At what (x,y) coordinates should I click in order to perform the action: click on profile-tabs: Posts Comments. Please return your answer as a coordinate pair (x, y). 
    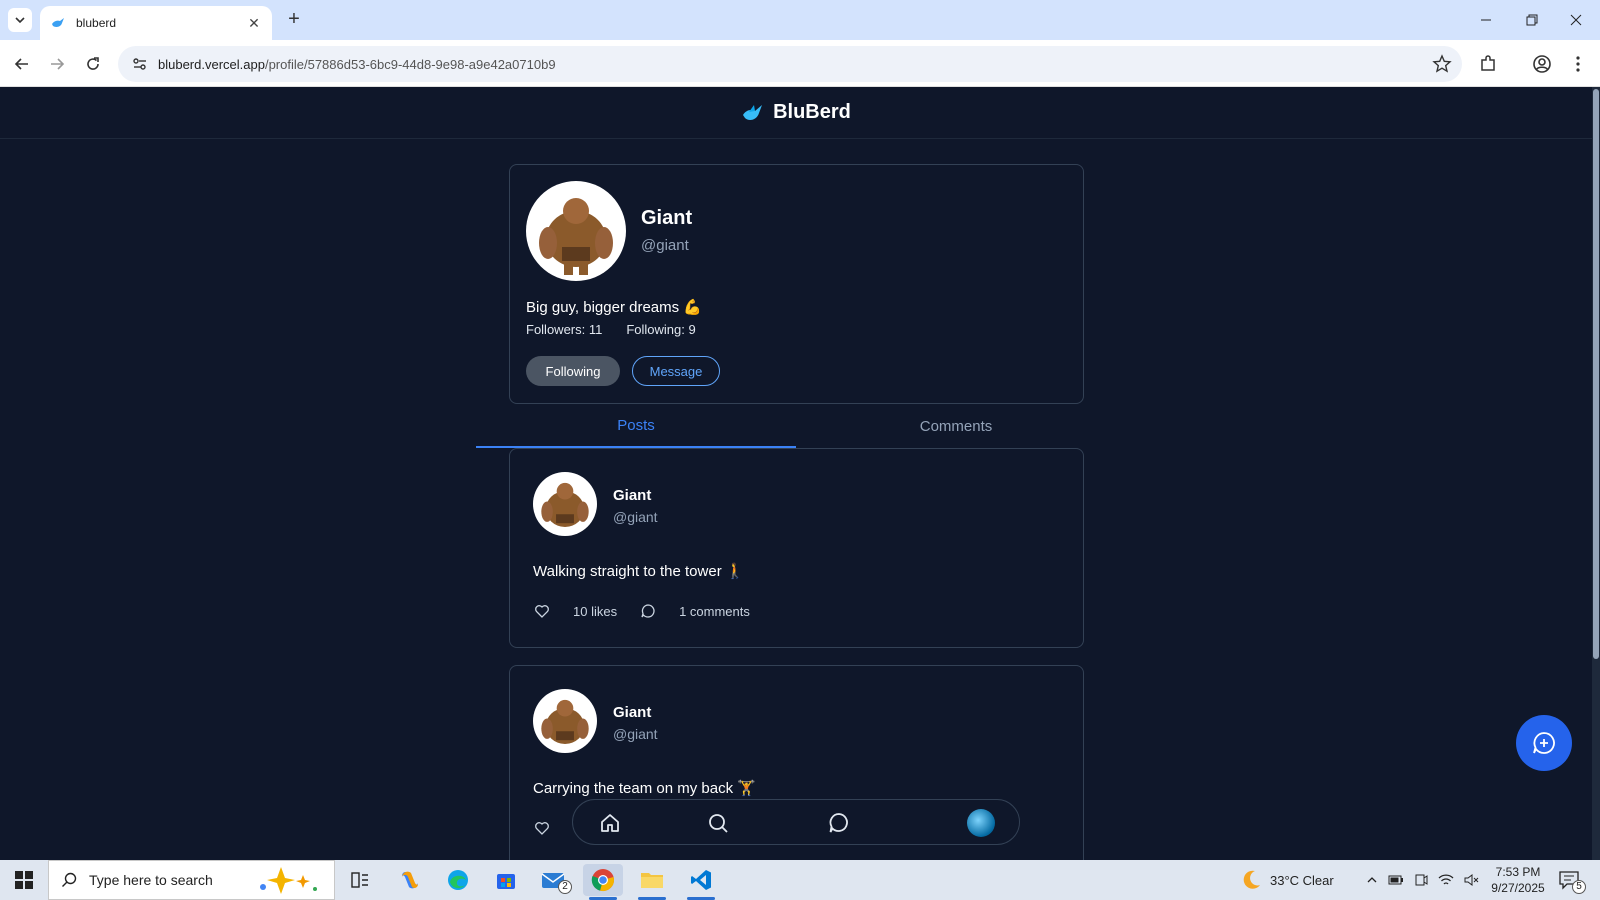
    Looking at the image, I should click on (796, 426).